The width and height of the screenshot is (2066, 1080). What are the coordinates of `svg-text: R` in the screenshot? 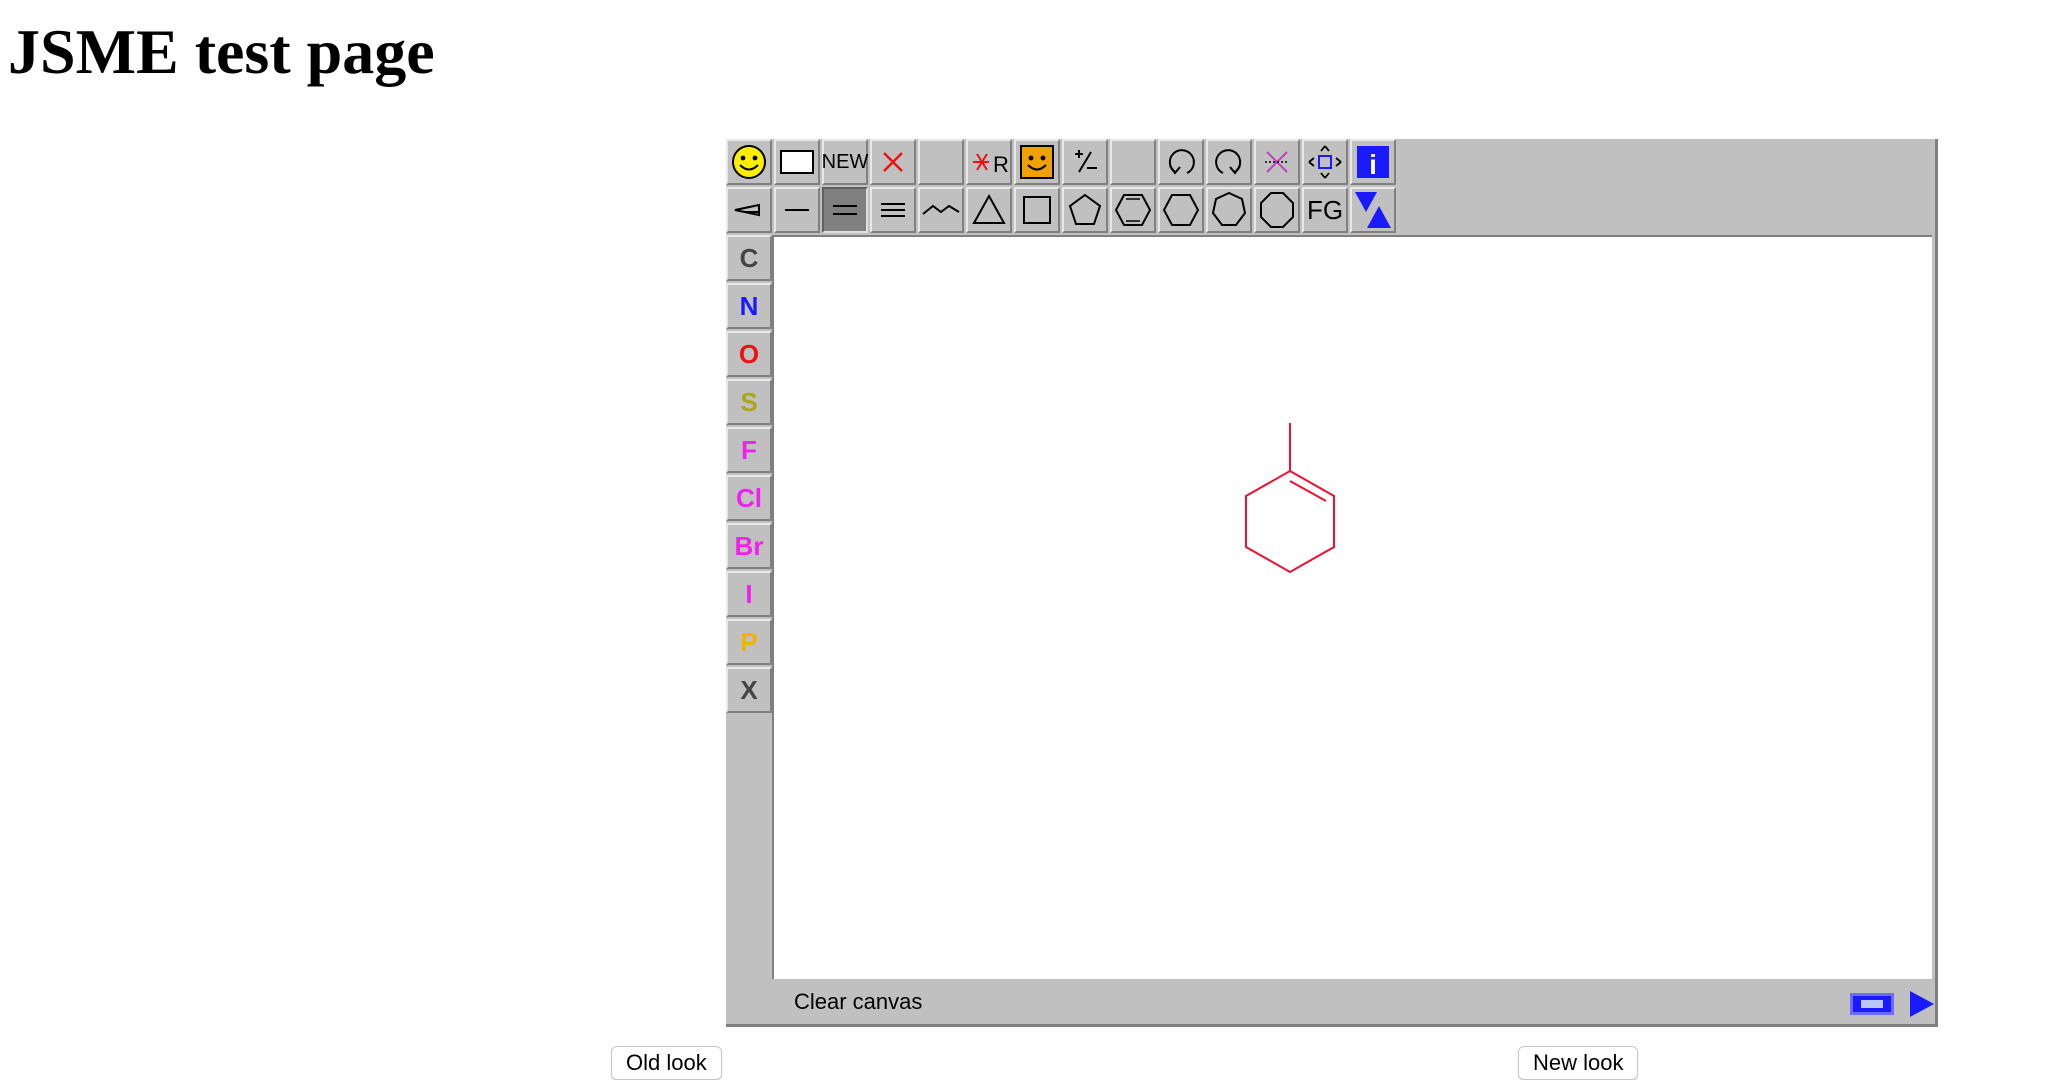 It's located at (1001, 164).